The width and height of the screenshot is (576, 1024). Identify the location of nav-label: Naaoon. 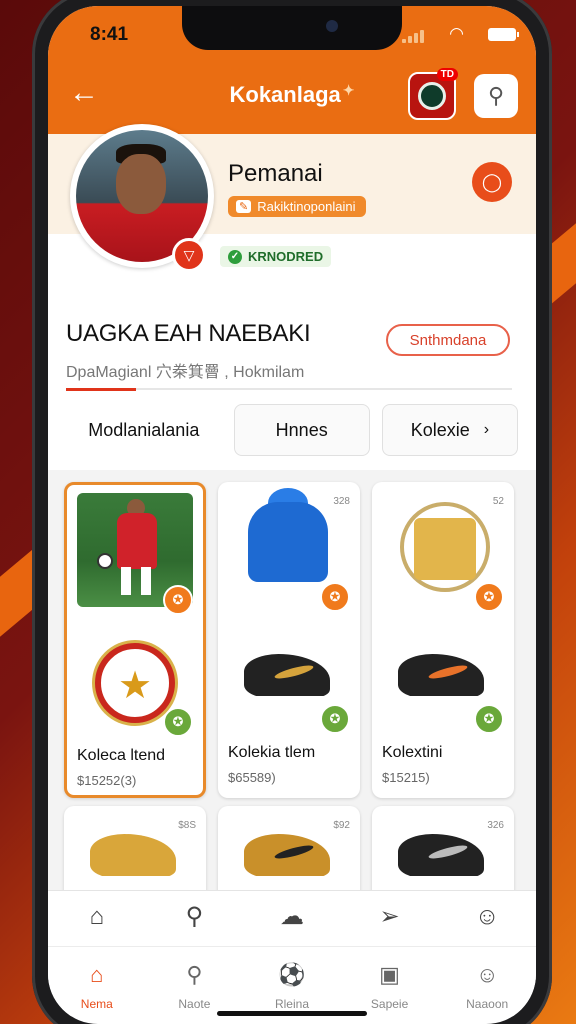
(487, 1004).